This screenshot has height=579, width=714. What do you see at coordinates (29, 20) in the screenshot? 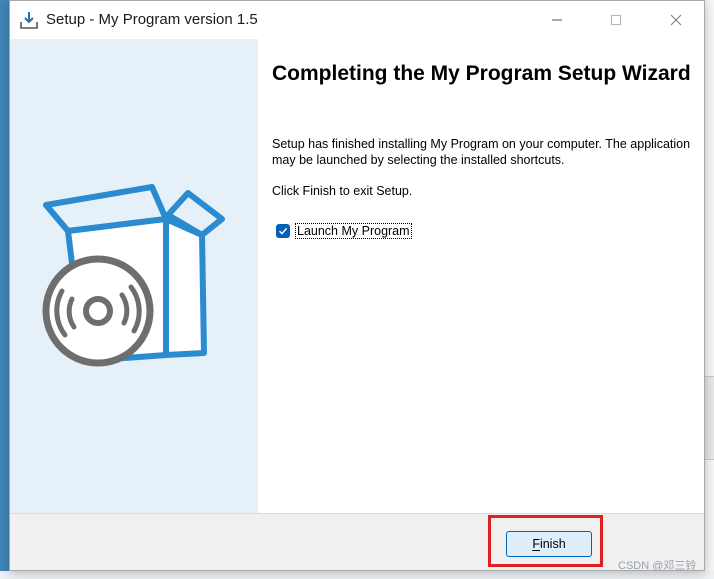
I see `installer-download-icon` at bounding box center [29, 20].